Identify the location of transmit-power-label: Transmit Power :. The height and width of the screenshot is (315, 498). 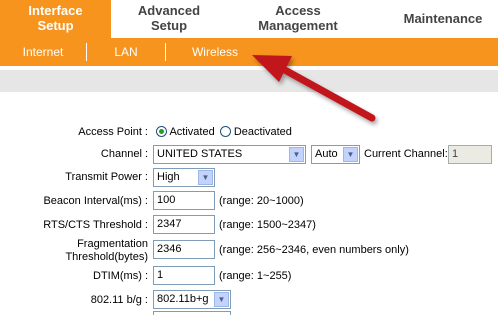
(106, 177).